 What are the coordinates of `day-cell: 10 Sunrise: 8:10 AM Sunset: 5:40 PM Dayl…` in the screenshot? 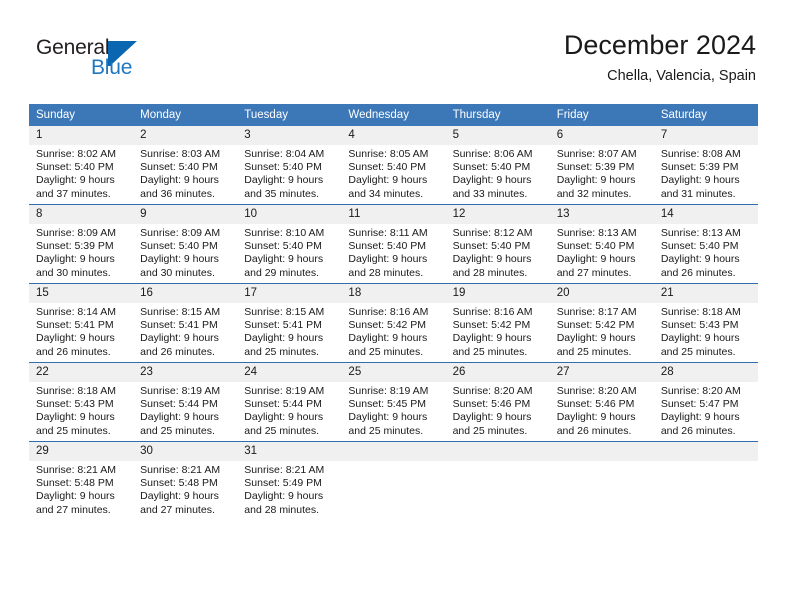 It's located at (289, 244).